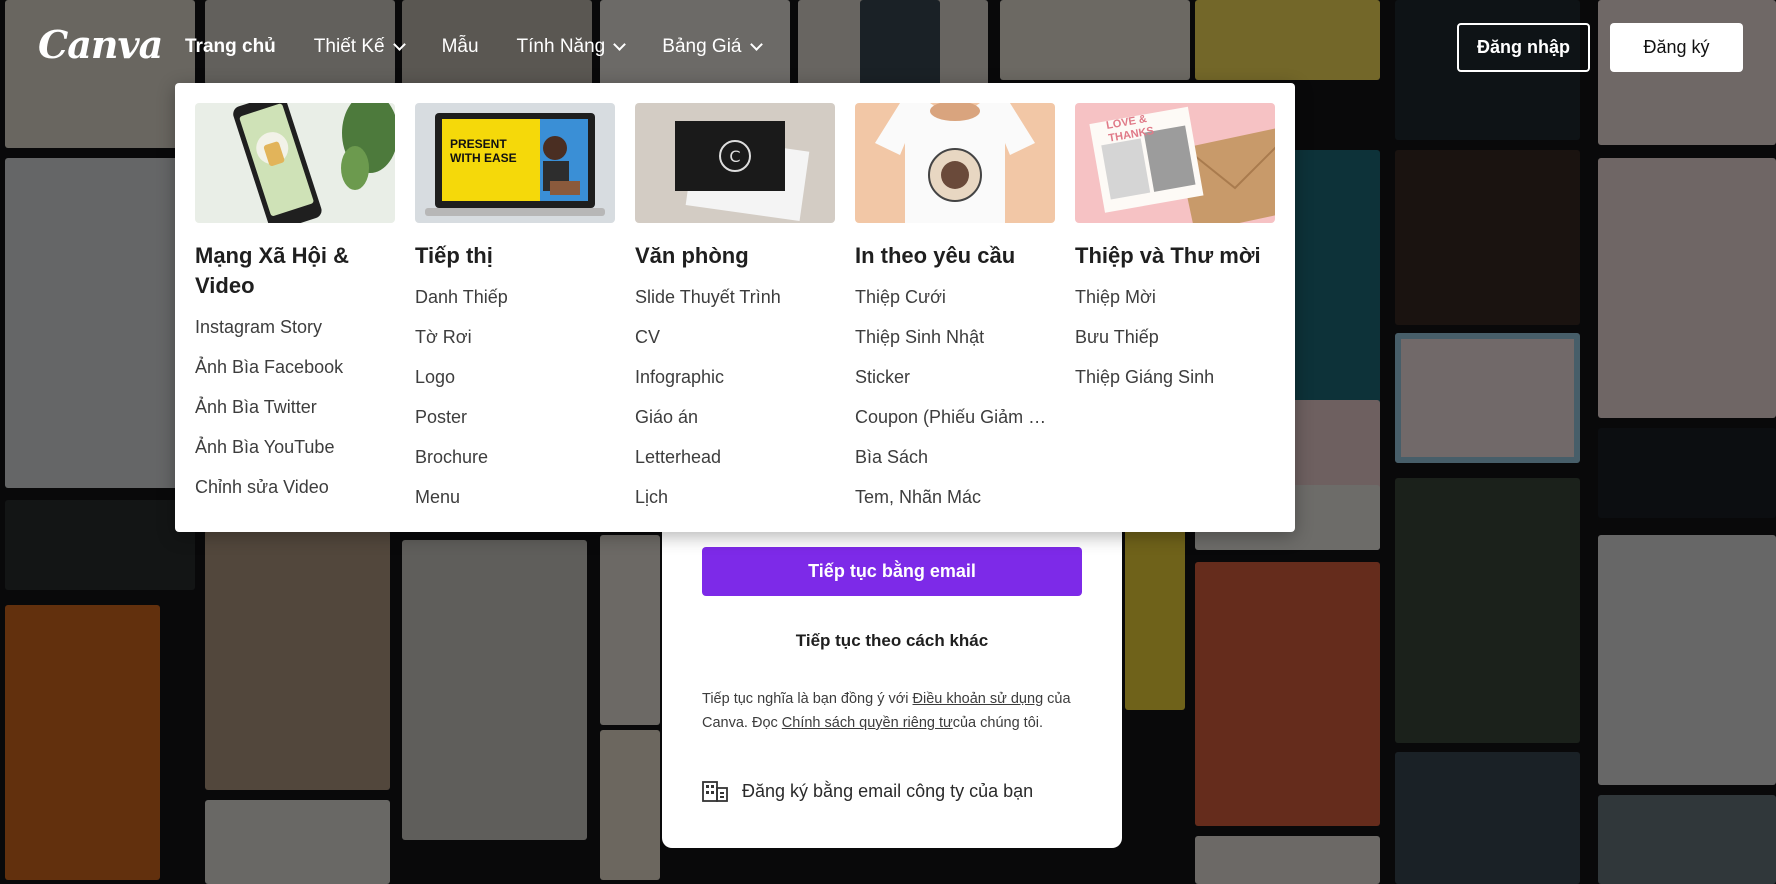 This screenshot has width=1776, height=884. Describe the element at coordinates (735, 377) in the screenshot. I see `menu-item: Infographic` at that location.